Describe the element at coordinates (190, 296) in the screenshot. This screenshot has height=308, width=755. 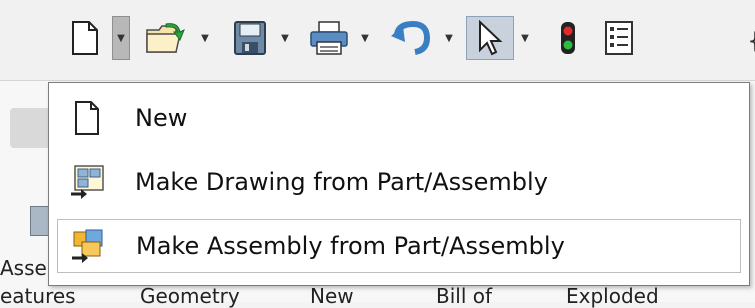
I see `ribbon-label-geometry: Geometry` at that location.